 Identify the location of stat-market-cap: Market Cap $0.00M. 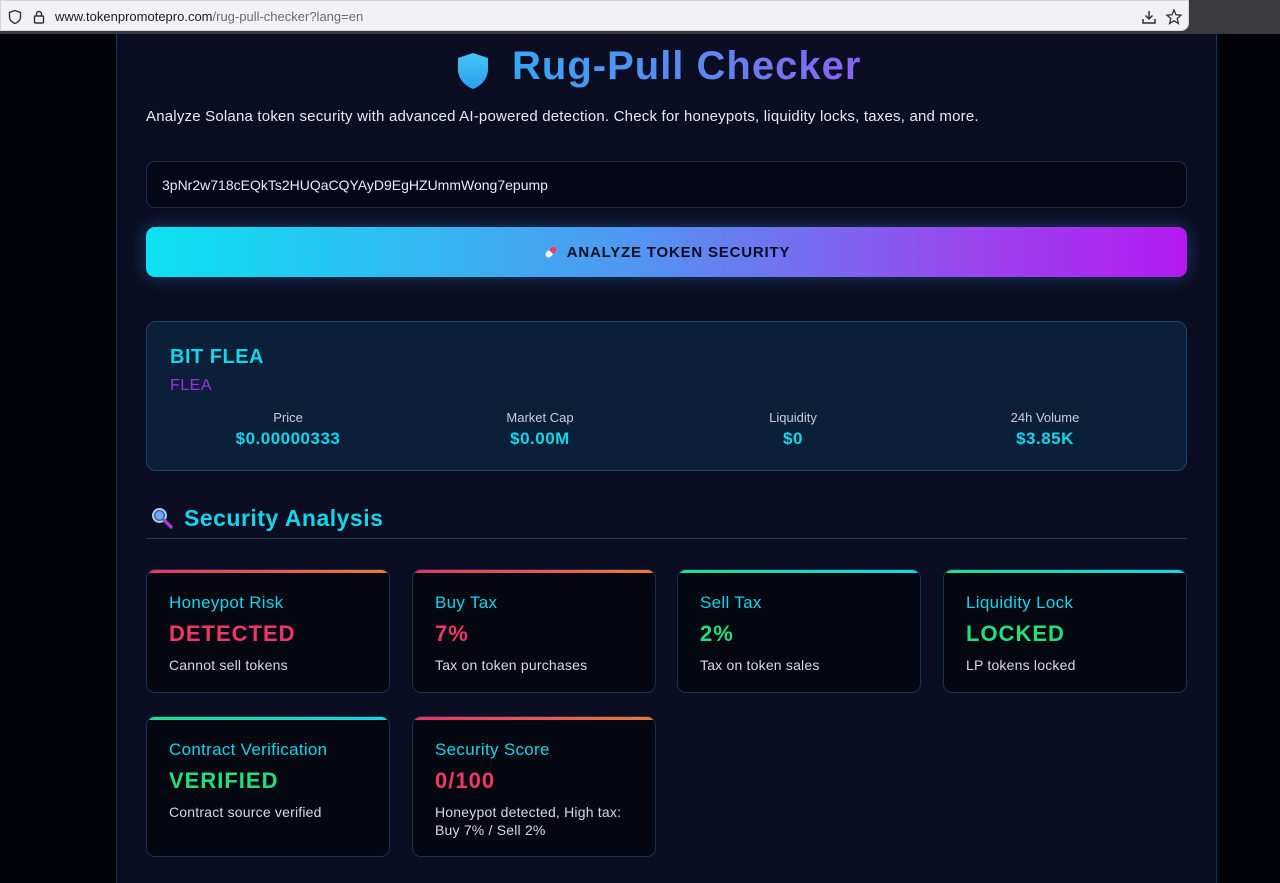
(540, 429).